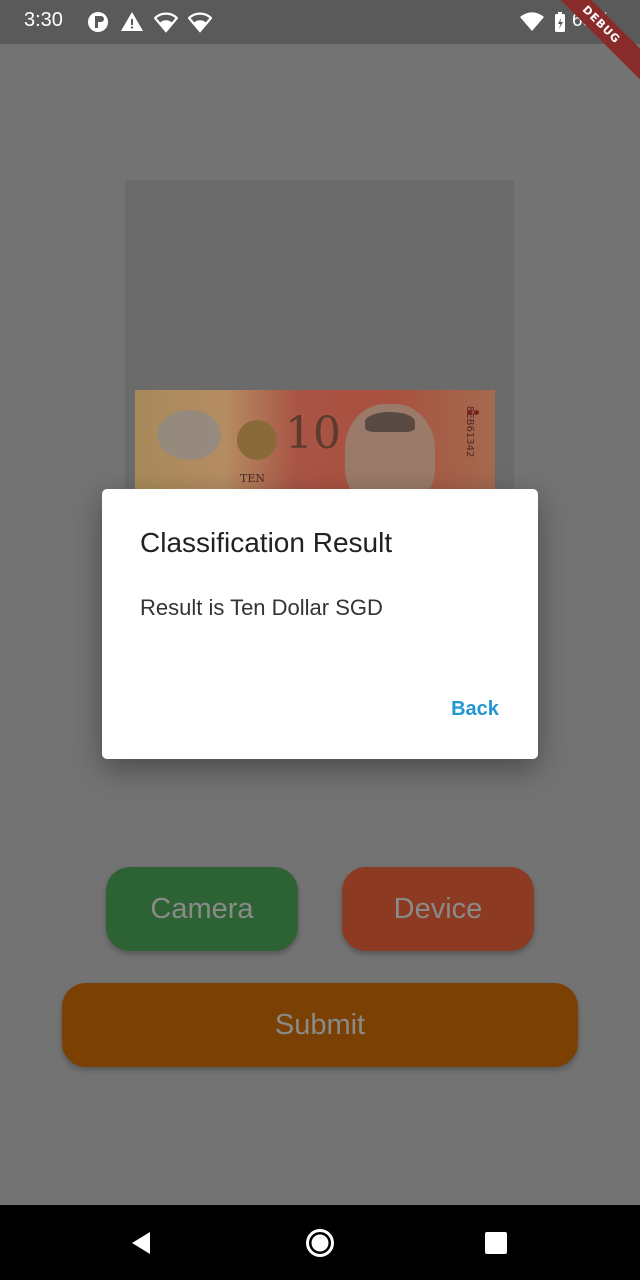 This screenshot has width=640, height=1280. I want to click on camera-button: Camera, so click(202, 909).